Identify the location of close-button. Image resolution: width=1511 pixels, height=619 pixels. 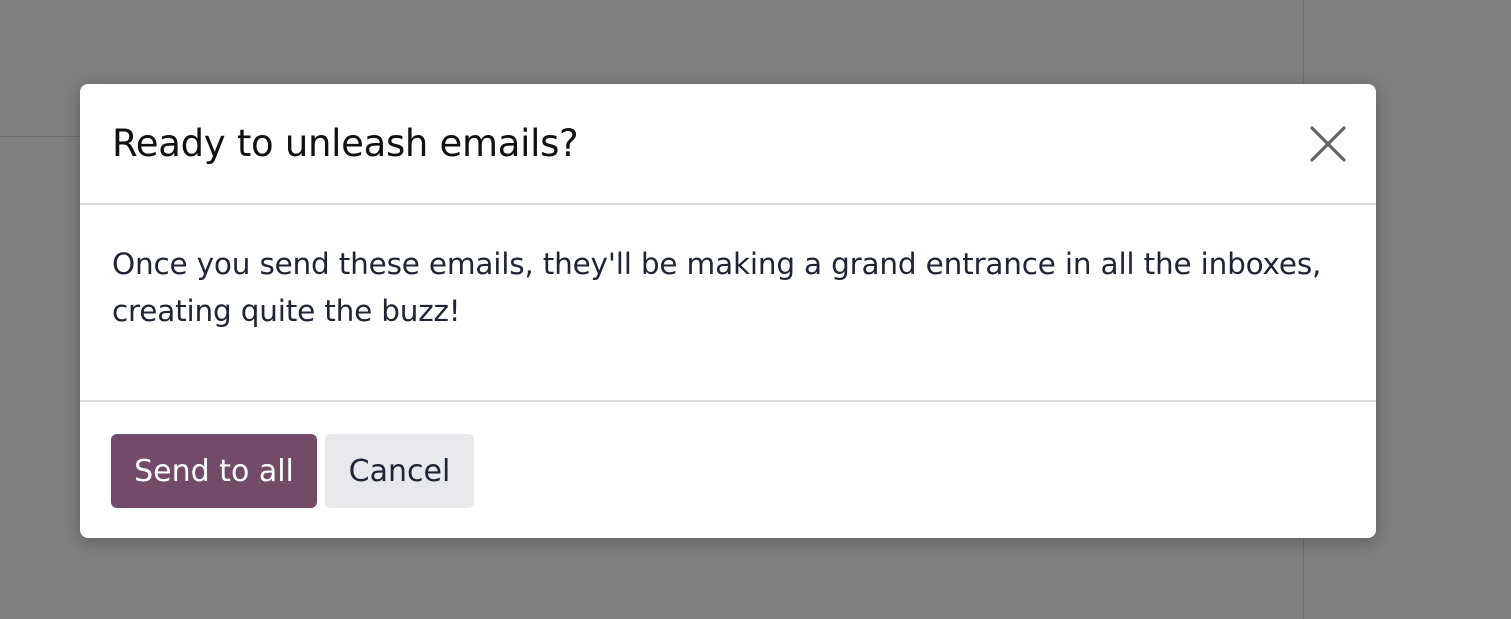
(1328, 144).